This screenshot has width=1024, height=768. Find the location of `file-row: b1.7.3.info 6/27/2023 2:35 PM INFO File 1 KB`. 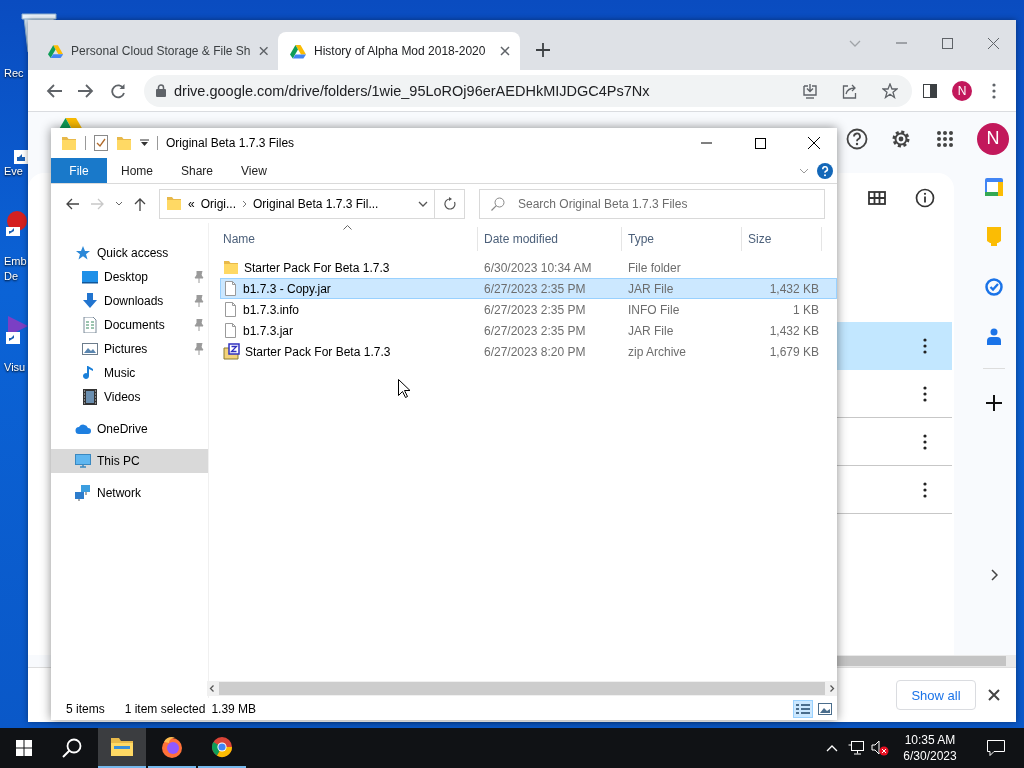

file-row: b1.7.3.info 6/27/2023 2:35 PM INFO File 1 KB is located at coordinates (528, 309).